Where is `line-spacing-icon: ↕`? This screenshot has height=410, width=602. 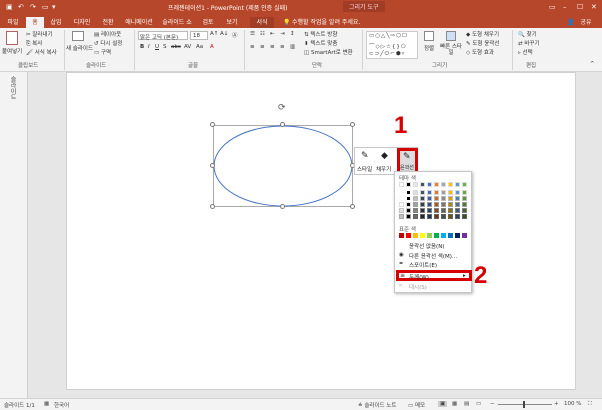
line-spacing-icon: ↕ is located at coordinates (292, 34).